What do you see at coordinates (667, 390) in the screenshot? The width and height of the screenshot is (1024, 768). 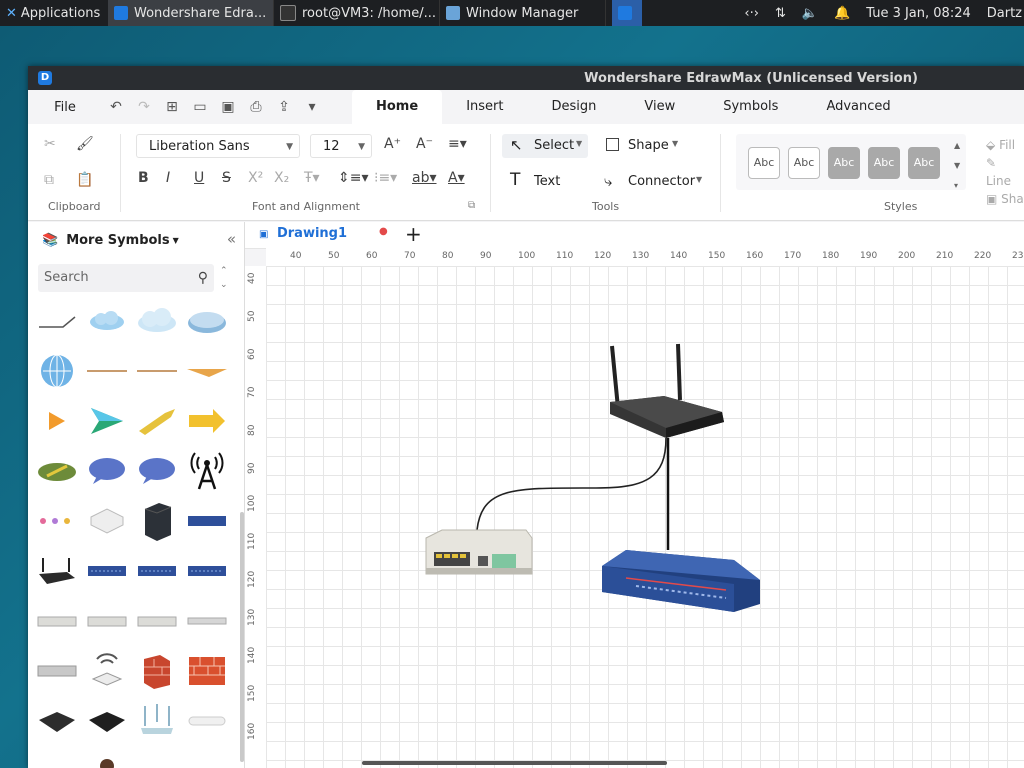 I see `wireless-router-shape` at bounding box center [667, 390].